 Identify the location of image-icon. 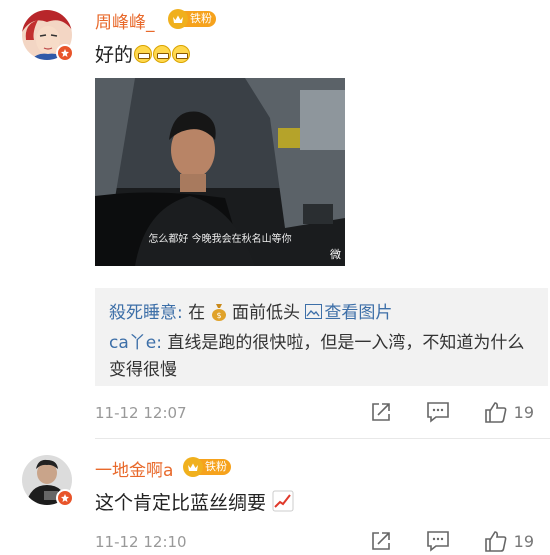
(314, 311).